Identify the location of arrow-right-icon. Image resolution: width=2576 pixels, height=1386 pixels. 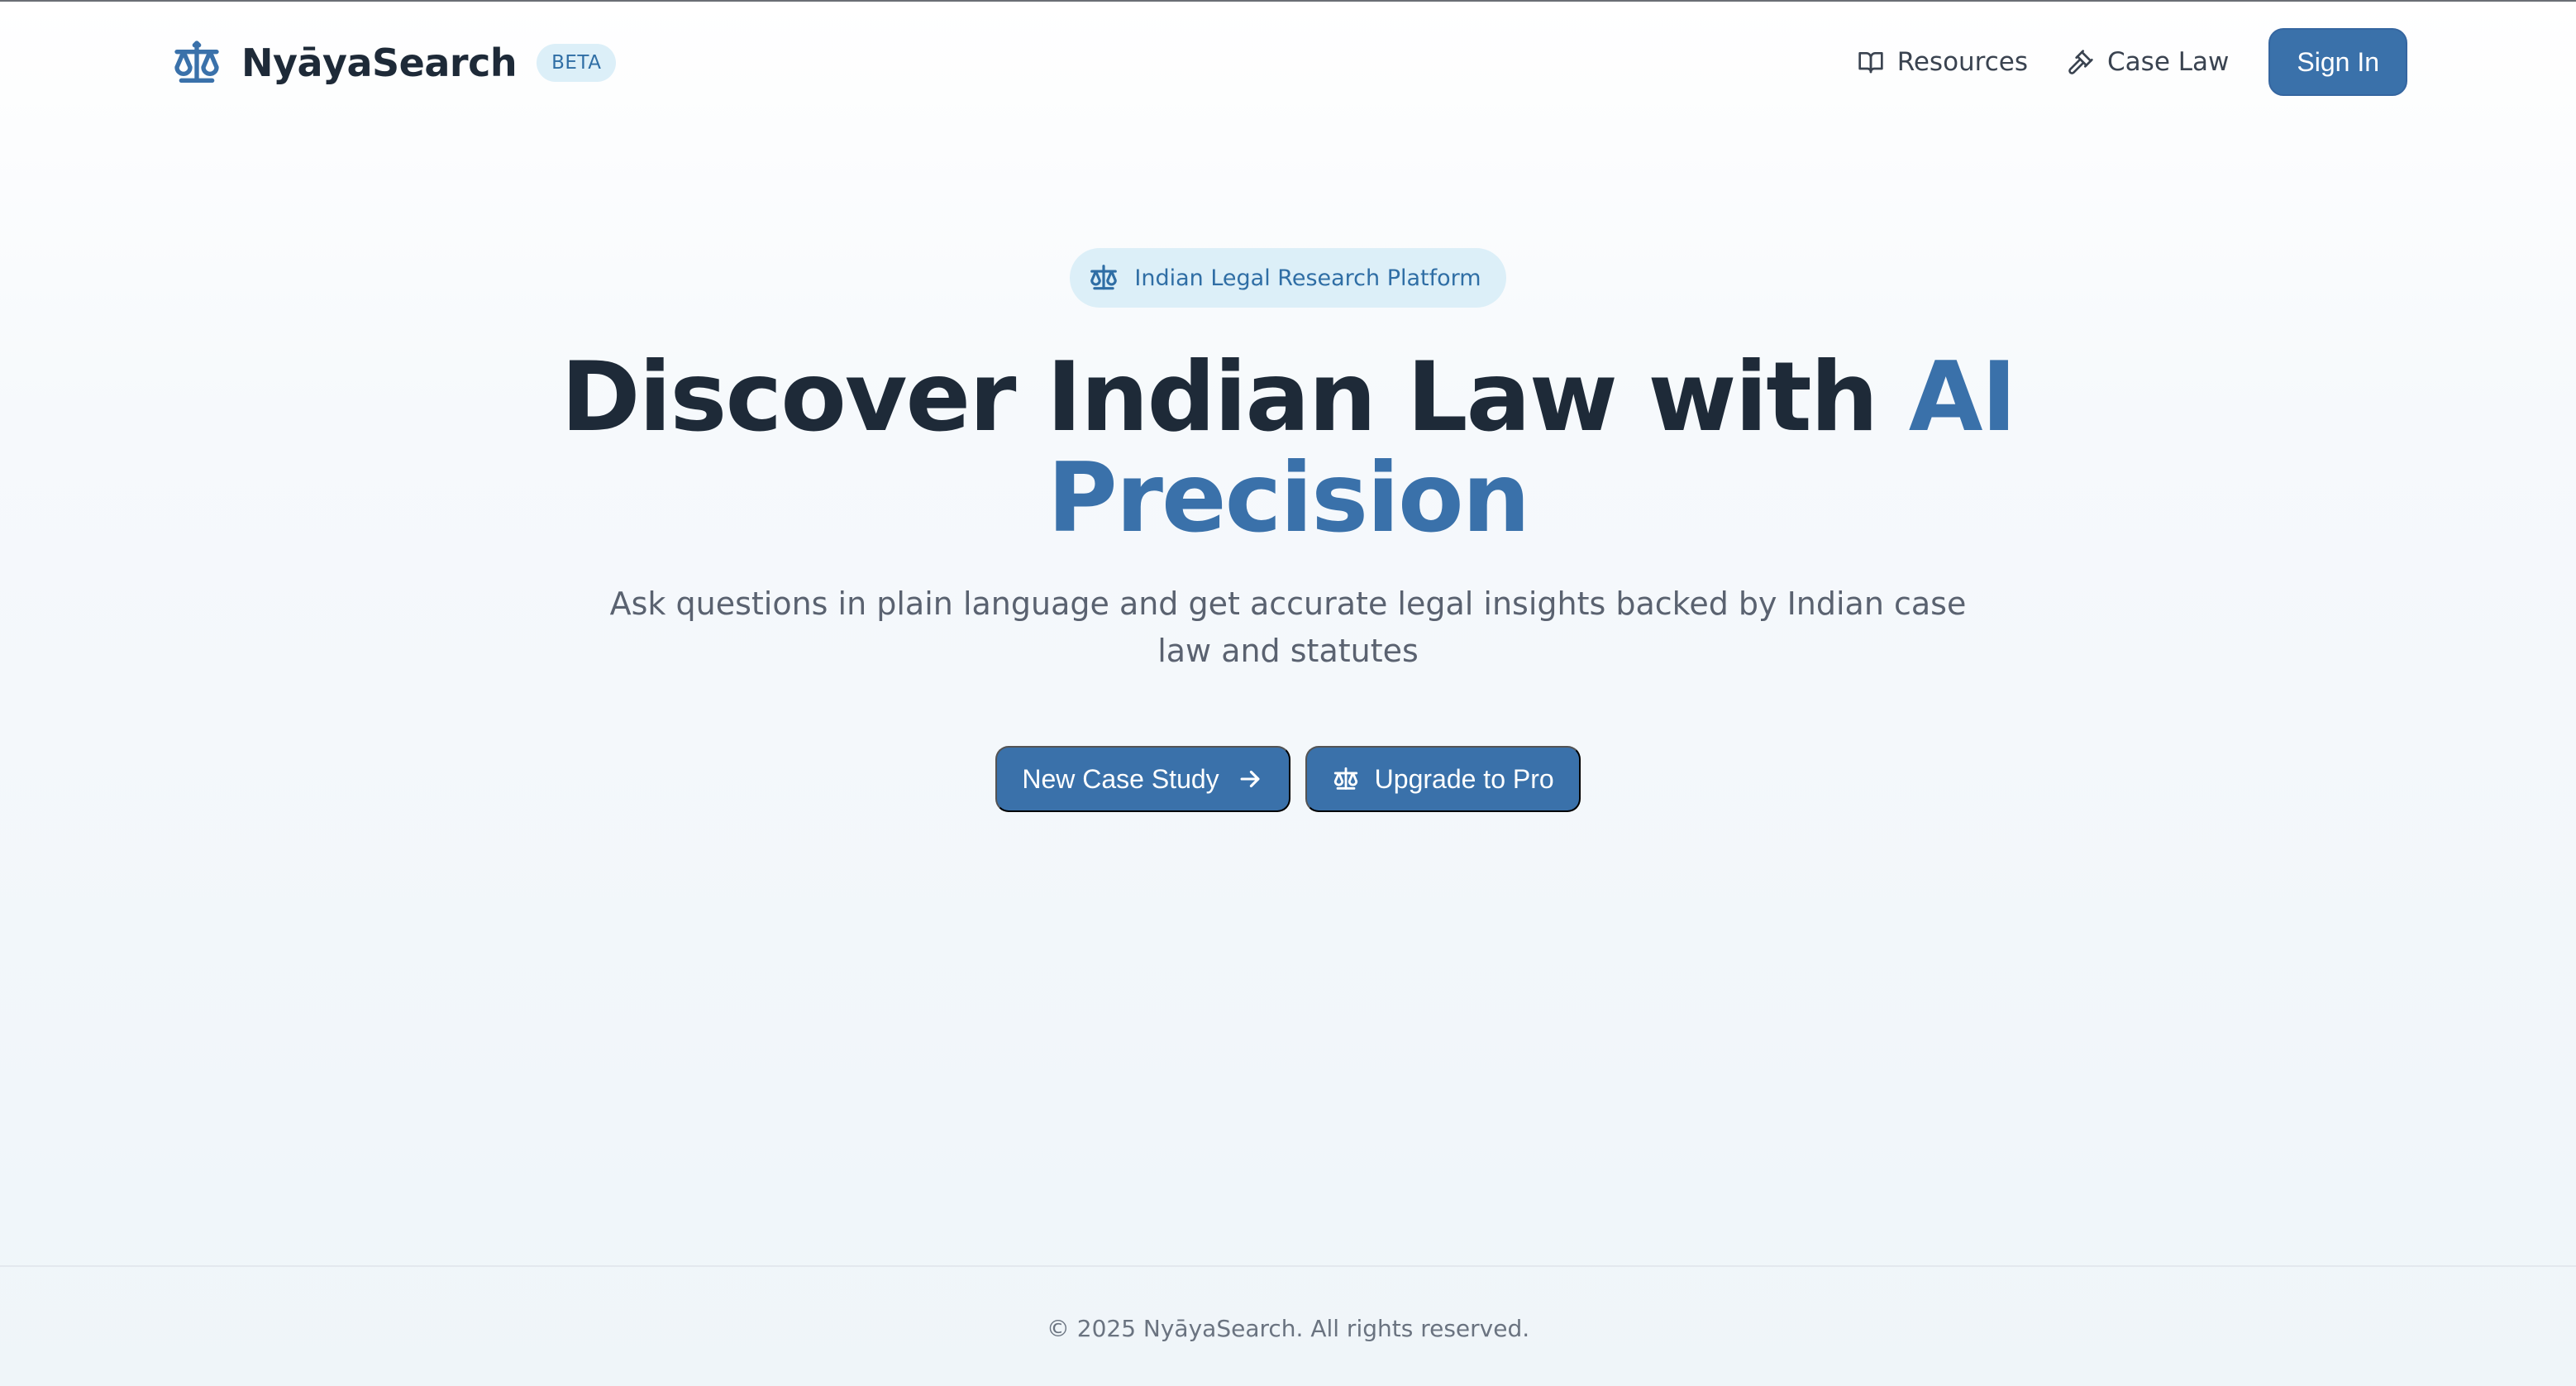
(1250, 779).